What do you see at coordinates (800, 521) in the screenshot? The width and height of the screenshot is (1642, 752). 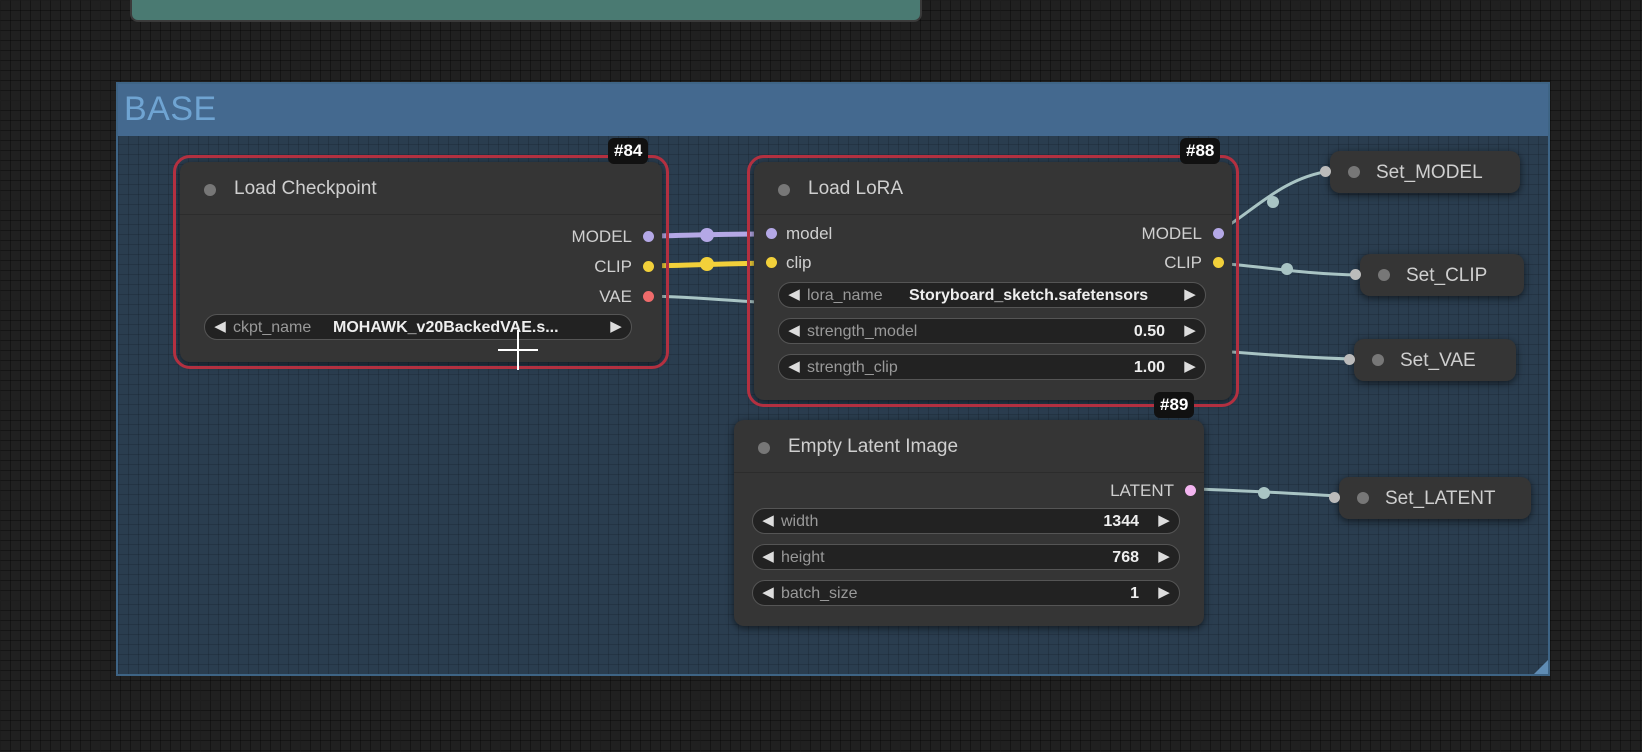 I see `widget-name: width` at bounding box center [800, 521].